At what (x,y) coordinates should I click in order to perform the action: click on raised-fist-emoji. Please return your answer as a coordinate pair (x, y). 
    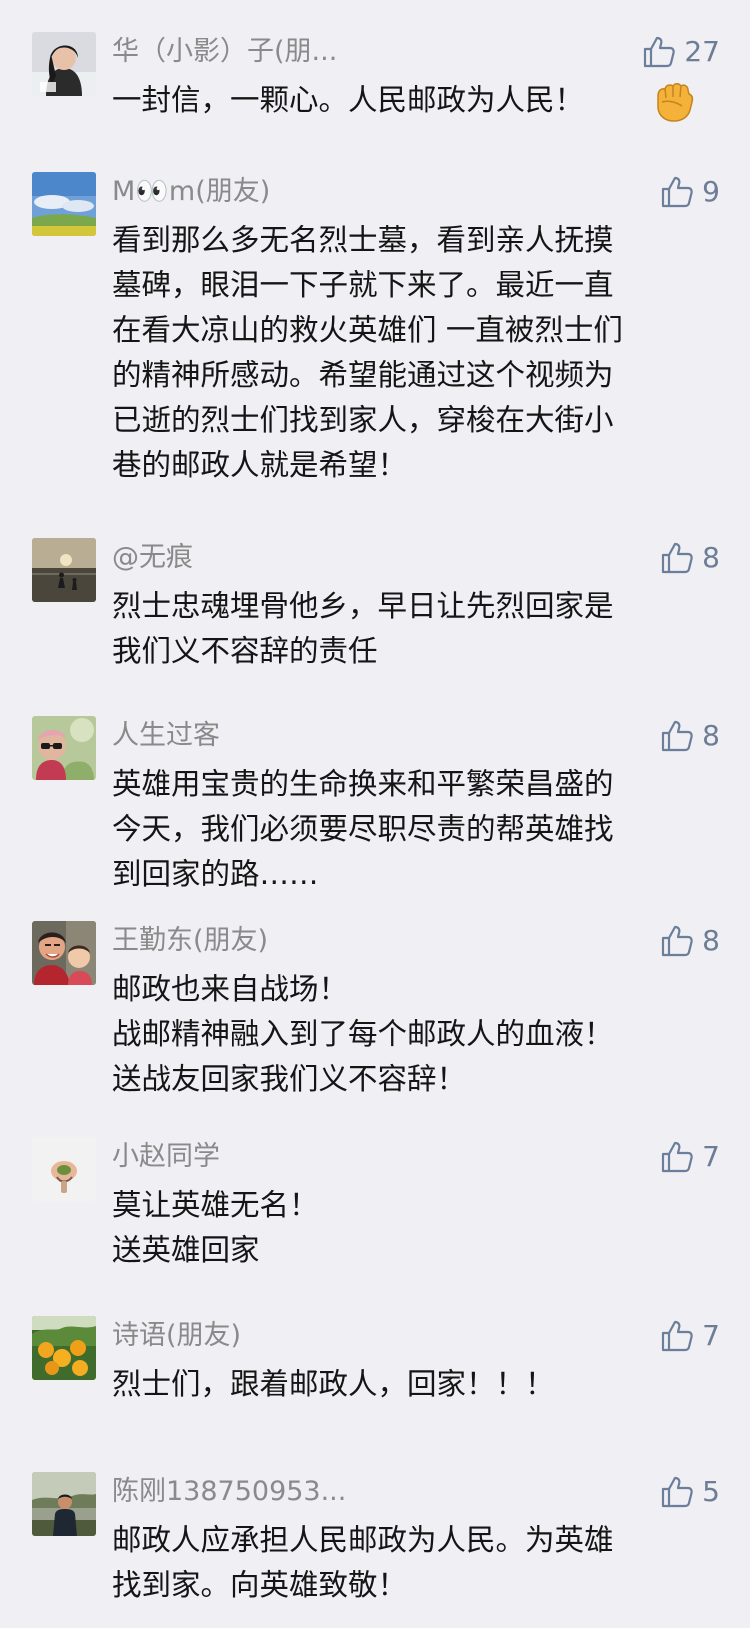
    Looking at the image, I should click on (675, 102).